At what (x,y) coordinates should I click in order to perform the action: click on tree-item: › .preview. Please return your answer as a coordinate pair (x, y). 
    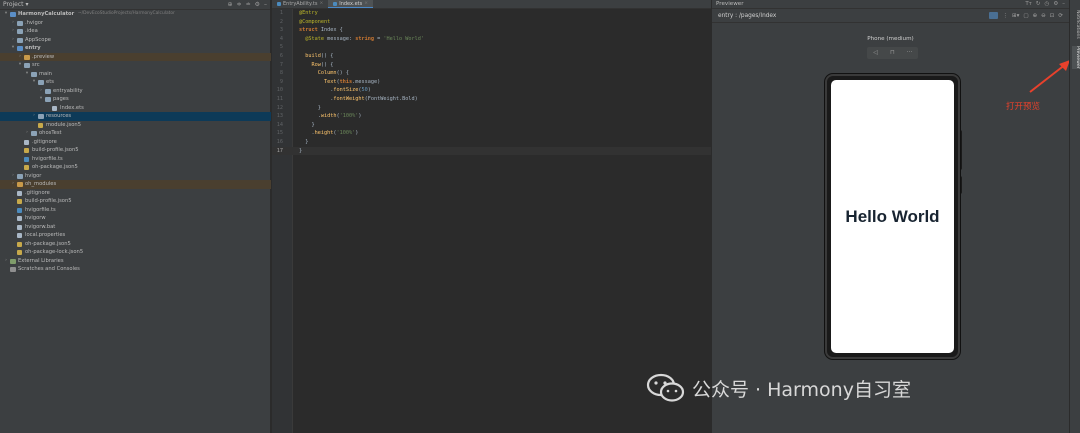
    Looking at the image, I should click on (135, 57).